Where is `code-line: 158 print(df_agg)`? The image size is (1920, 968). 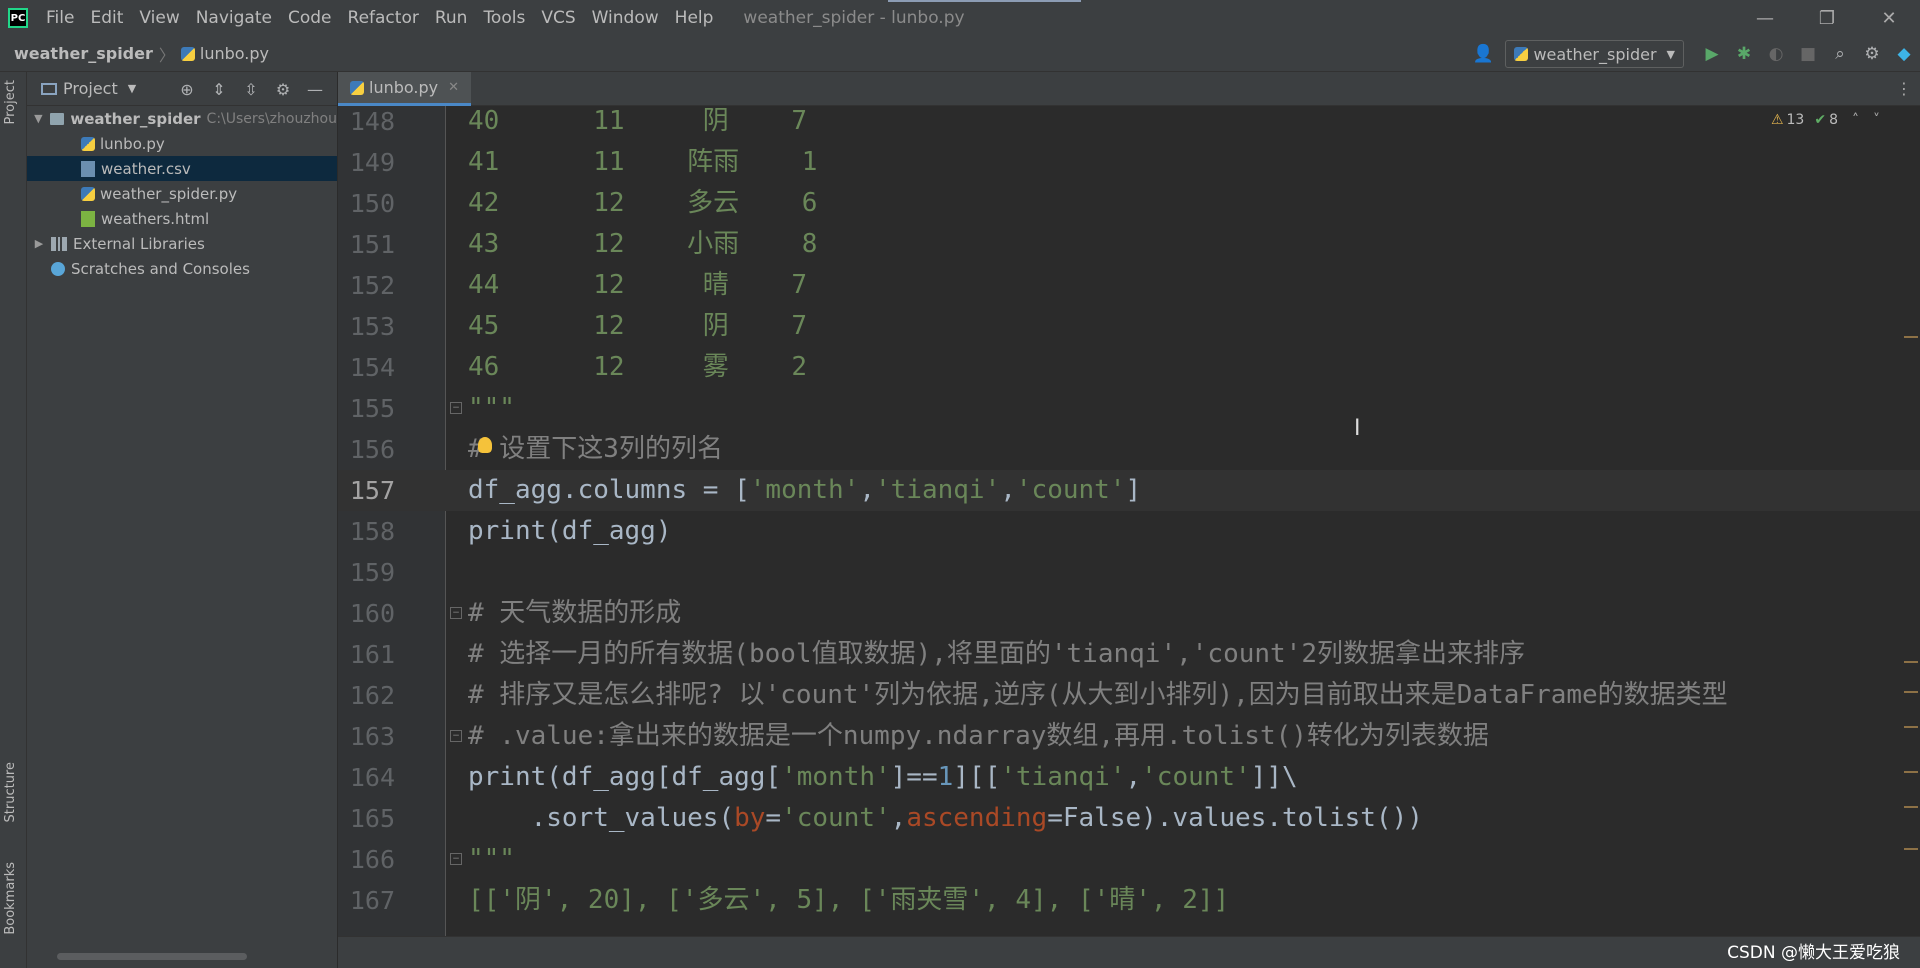 code-line: 158 print(df_agg) is located at coordinates (1129, 531).